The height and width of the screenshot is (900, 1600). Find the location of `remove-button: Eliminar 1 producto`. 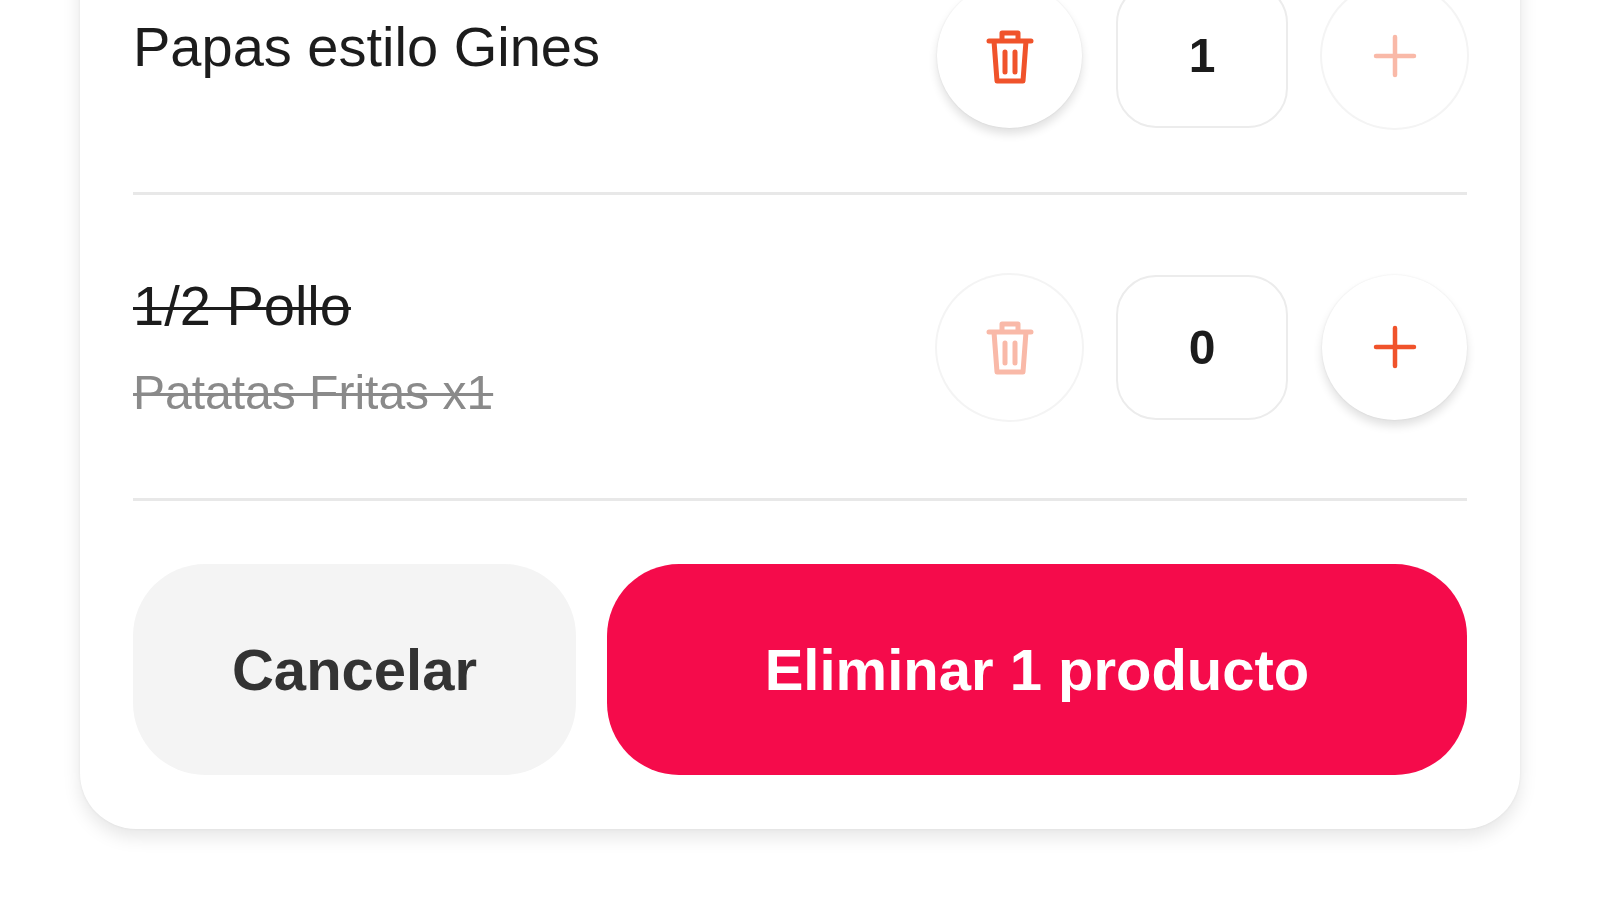

remove-button: Eliminar 1 producto is located at coordinates (1037, 669).